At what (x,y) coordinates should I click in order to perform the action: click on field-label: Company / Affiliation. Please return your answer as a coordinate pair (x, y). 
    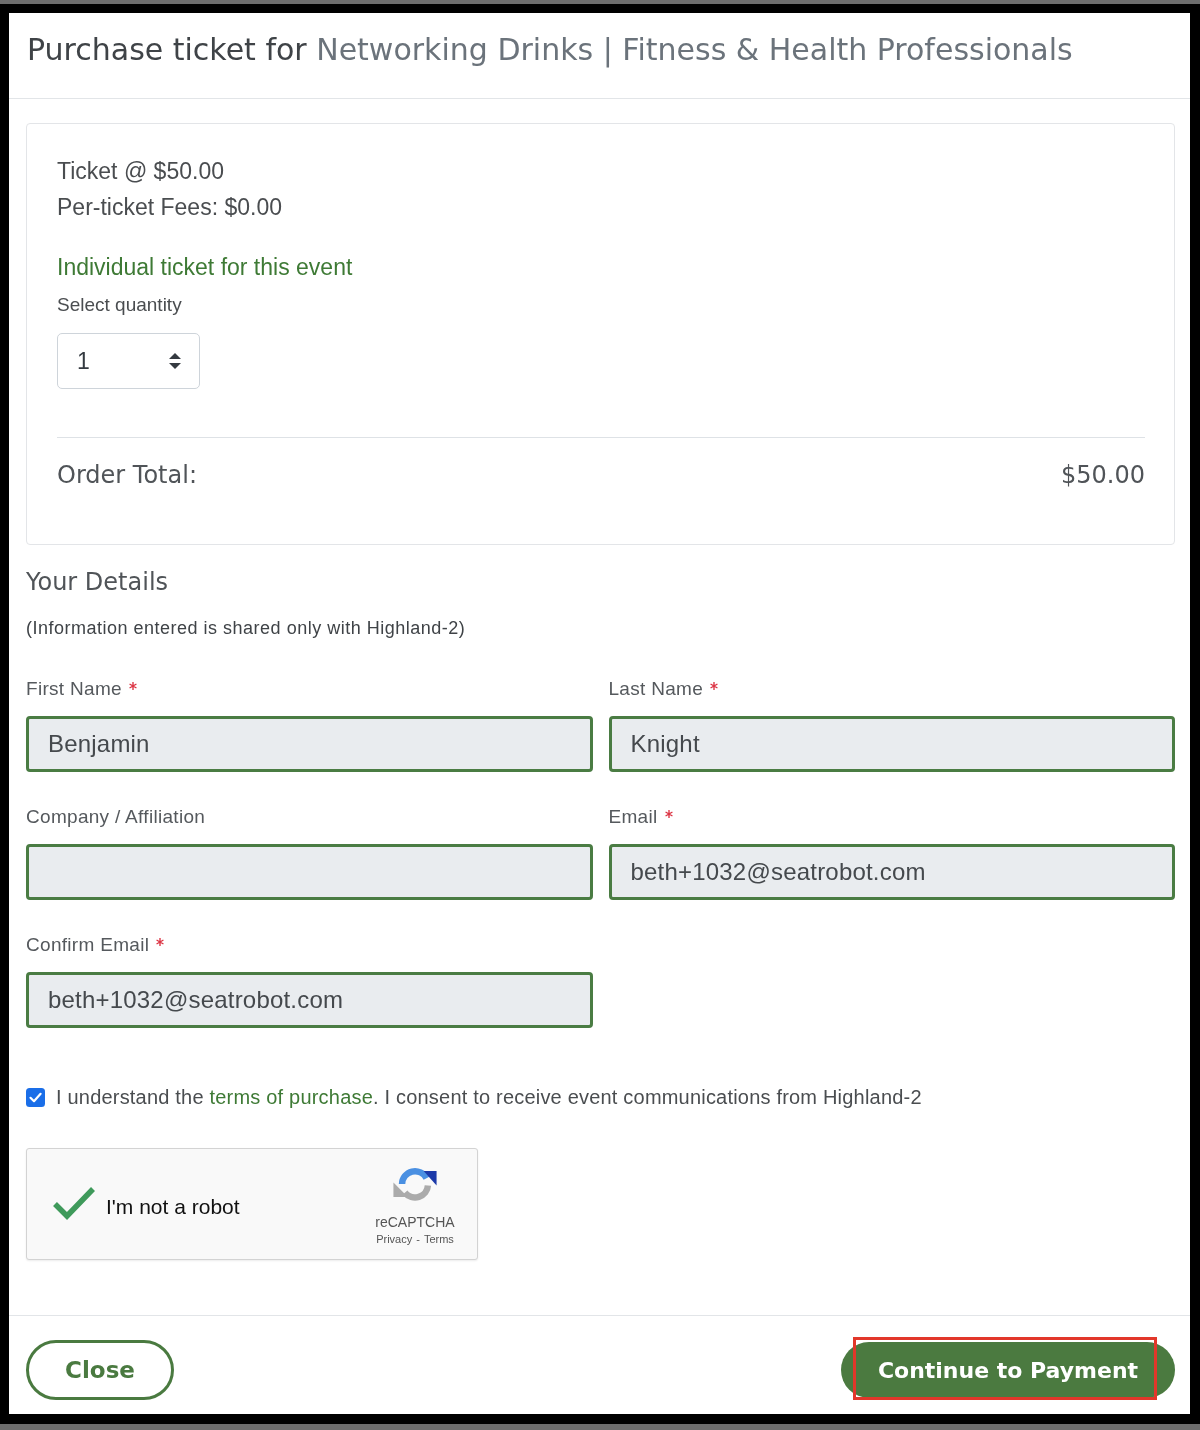
    Looking at the image, I should click on (116, 817).